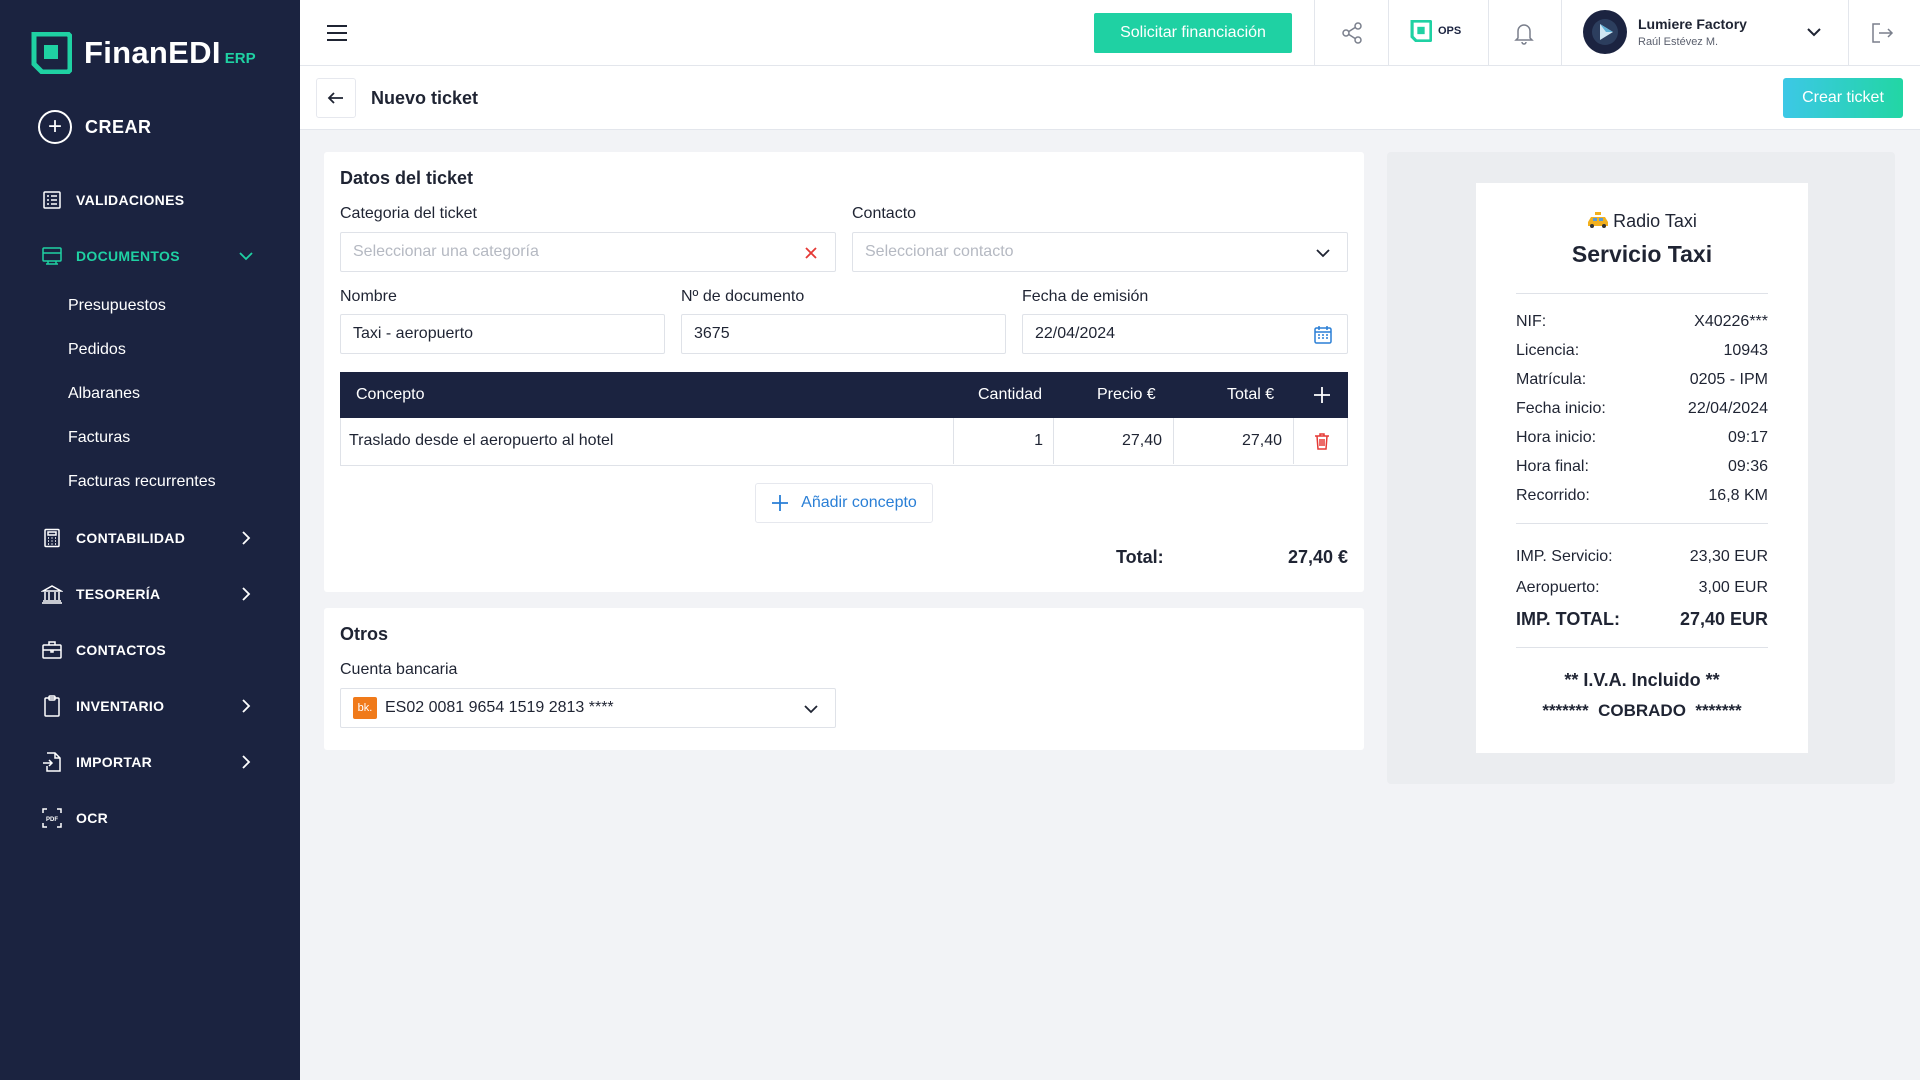  Describe the element at coordinates (425, 98) in the screenshot. I see `page-title: Nuevo ticket` at that location.